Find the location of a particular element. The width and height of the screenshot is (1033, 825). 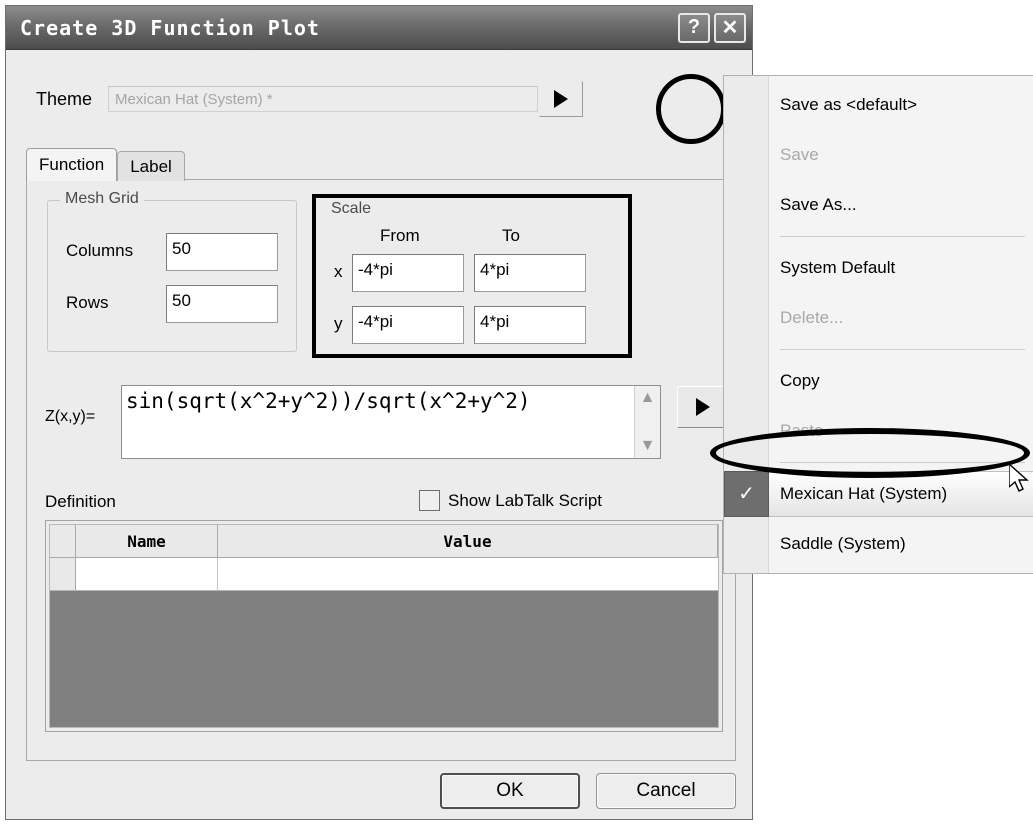

scale-x-from-input: -4*pi is located at coordinates (408, 273).